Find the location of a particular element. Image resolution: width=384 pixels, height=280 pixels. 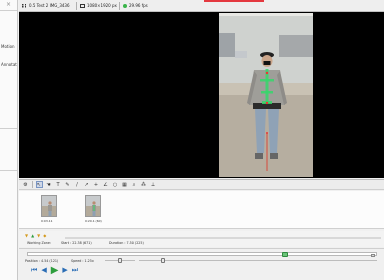

video-frame is located at coordinates (266, 95).